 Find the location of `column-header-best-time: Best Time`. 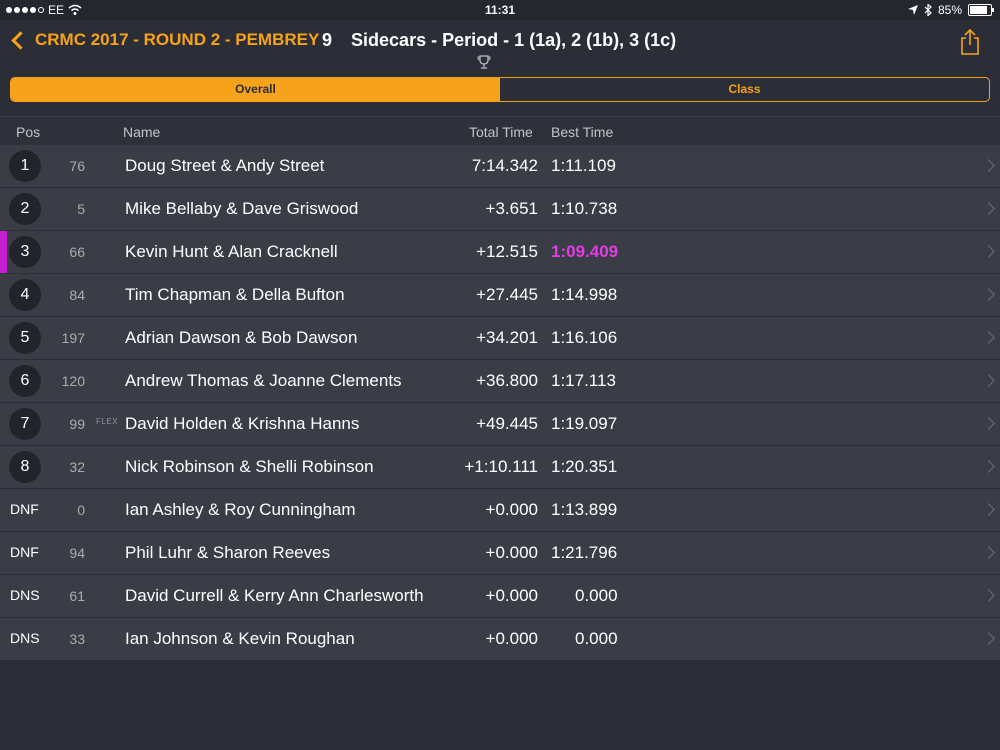

column-header-best-time: Best Time is located at coordinates (582, 132).